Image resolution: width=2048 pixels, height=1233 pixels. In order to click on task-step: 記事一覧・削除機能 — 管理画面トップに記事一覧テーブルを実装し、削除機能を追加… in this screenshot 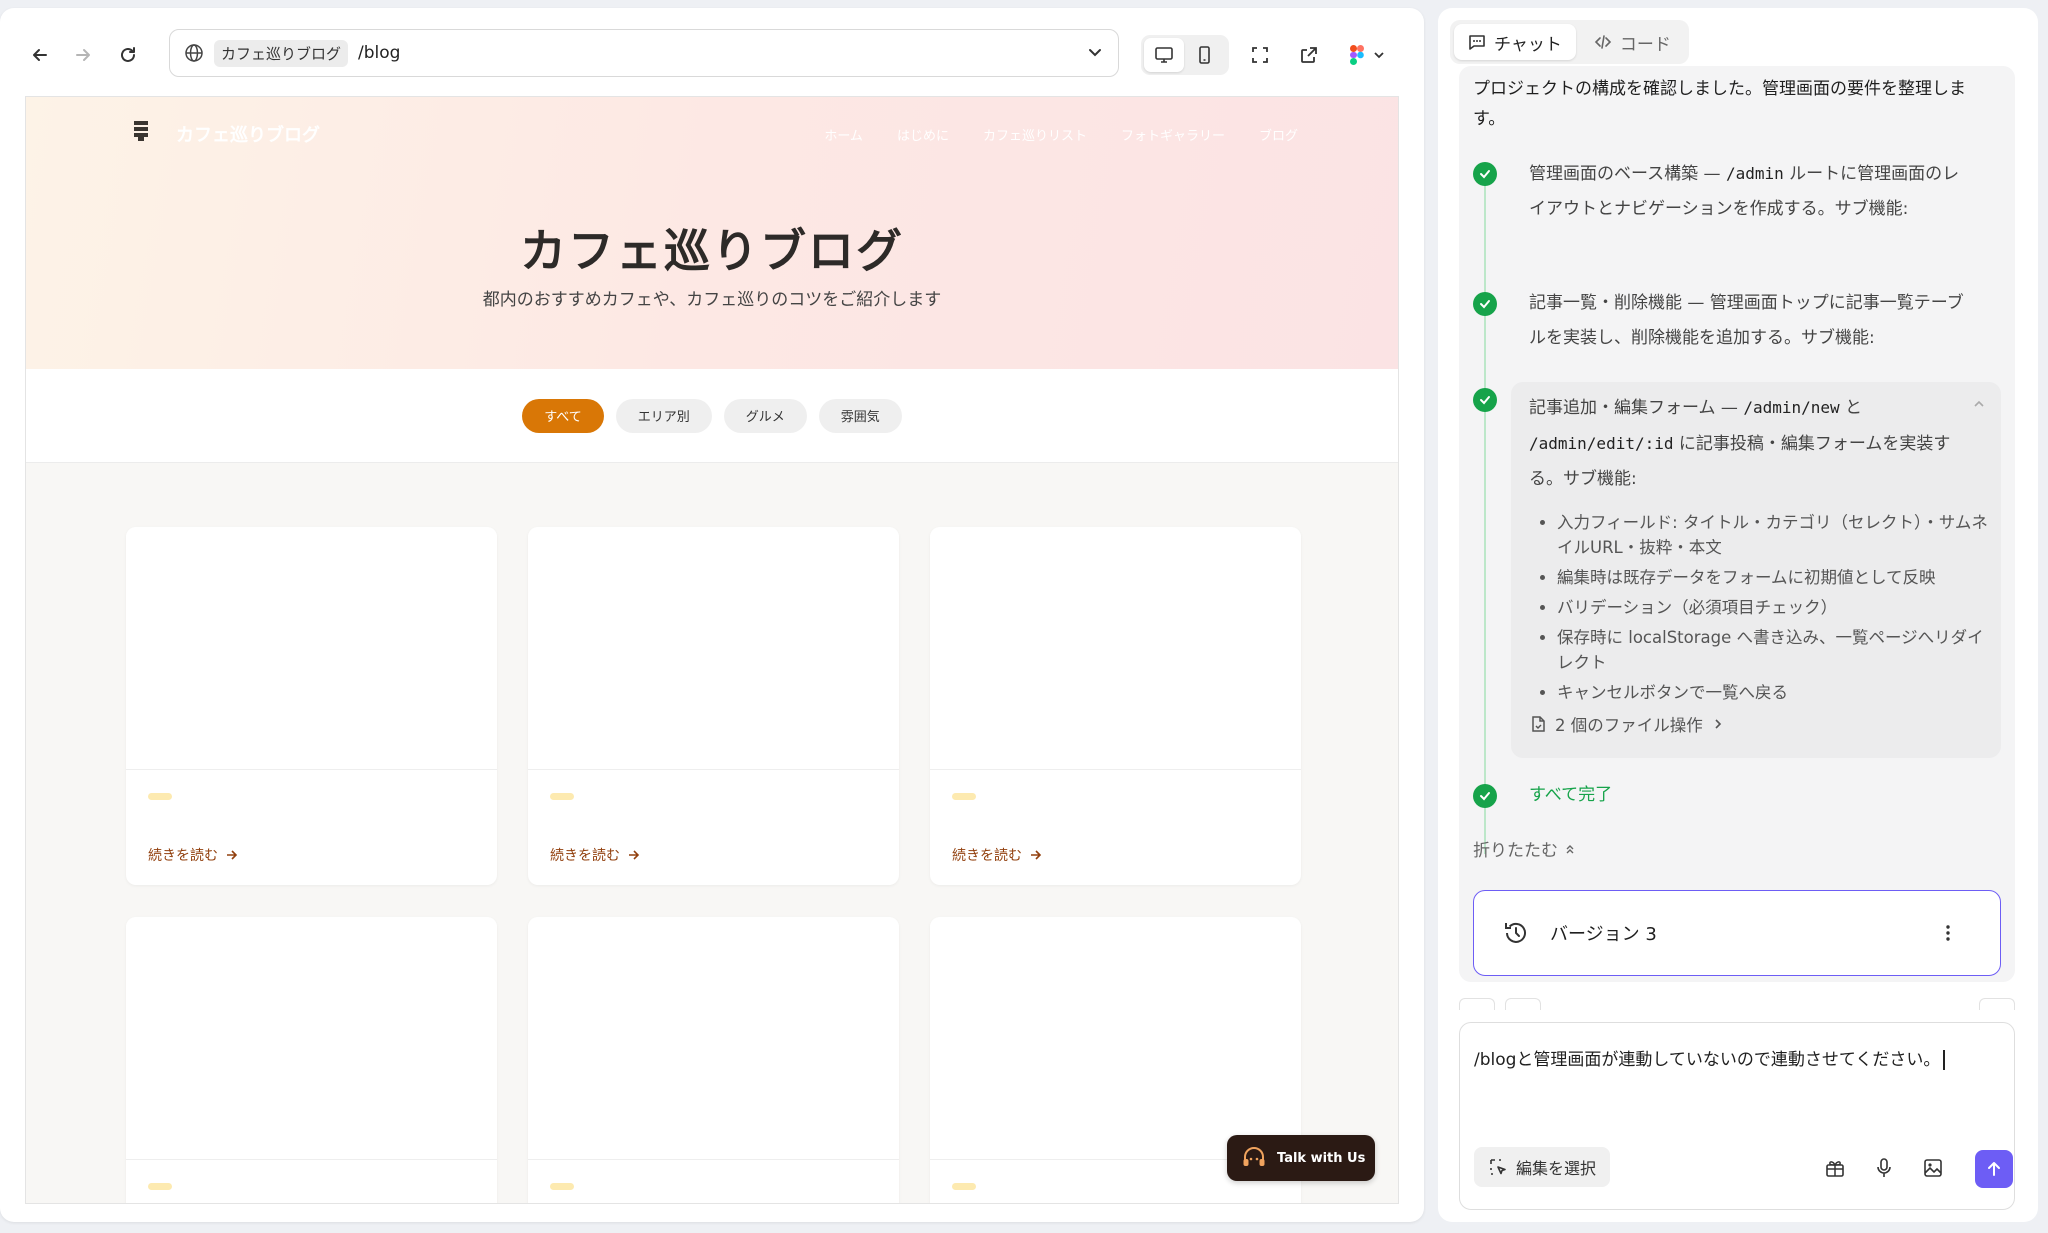, I will do `click(1746, 320)`.